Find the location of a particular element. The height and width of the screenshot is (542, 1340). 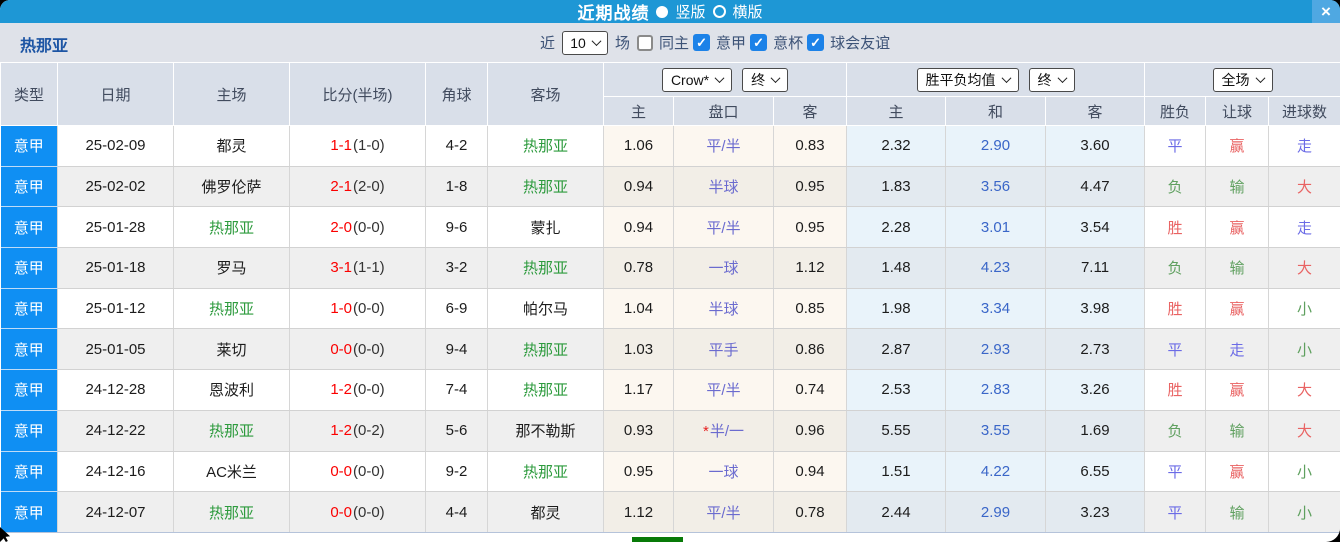

scope-select: 全场 is located at coordinates (1242, 79).